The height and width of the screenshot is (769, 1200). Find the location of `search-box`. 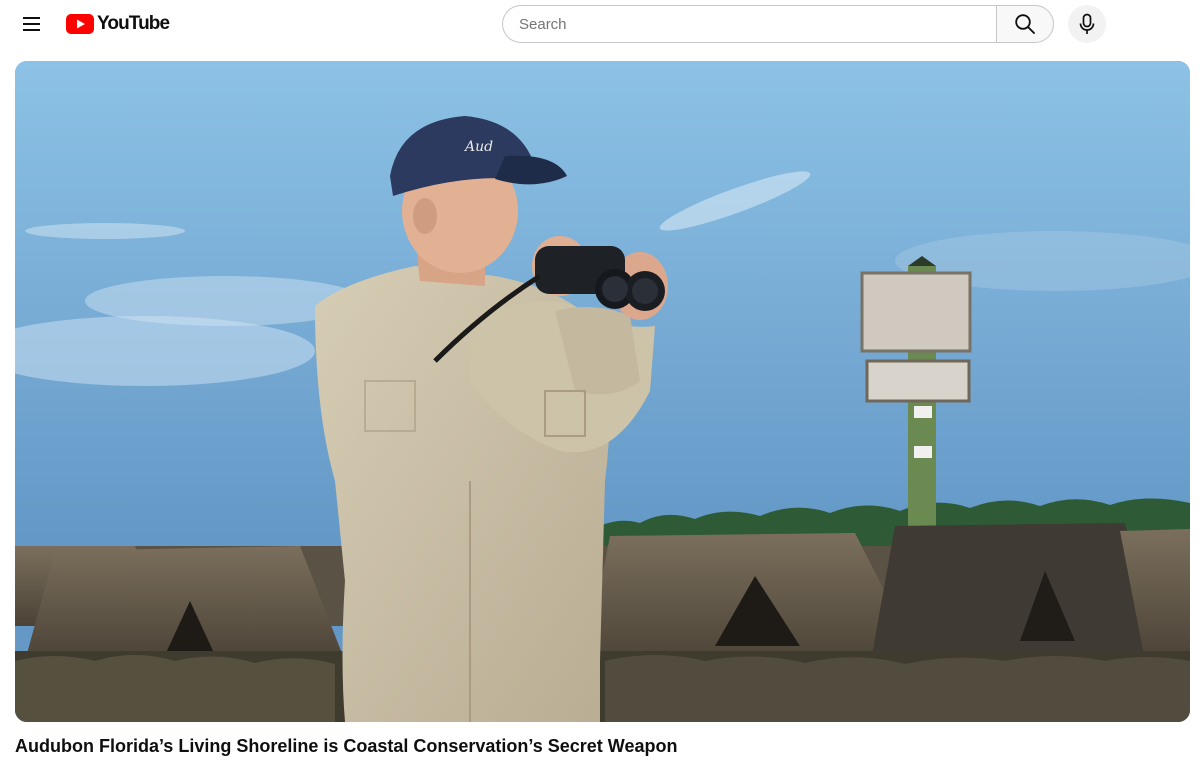

search-box is located at coordinates (749, 24).